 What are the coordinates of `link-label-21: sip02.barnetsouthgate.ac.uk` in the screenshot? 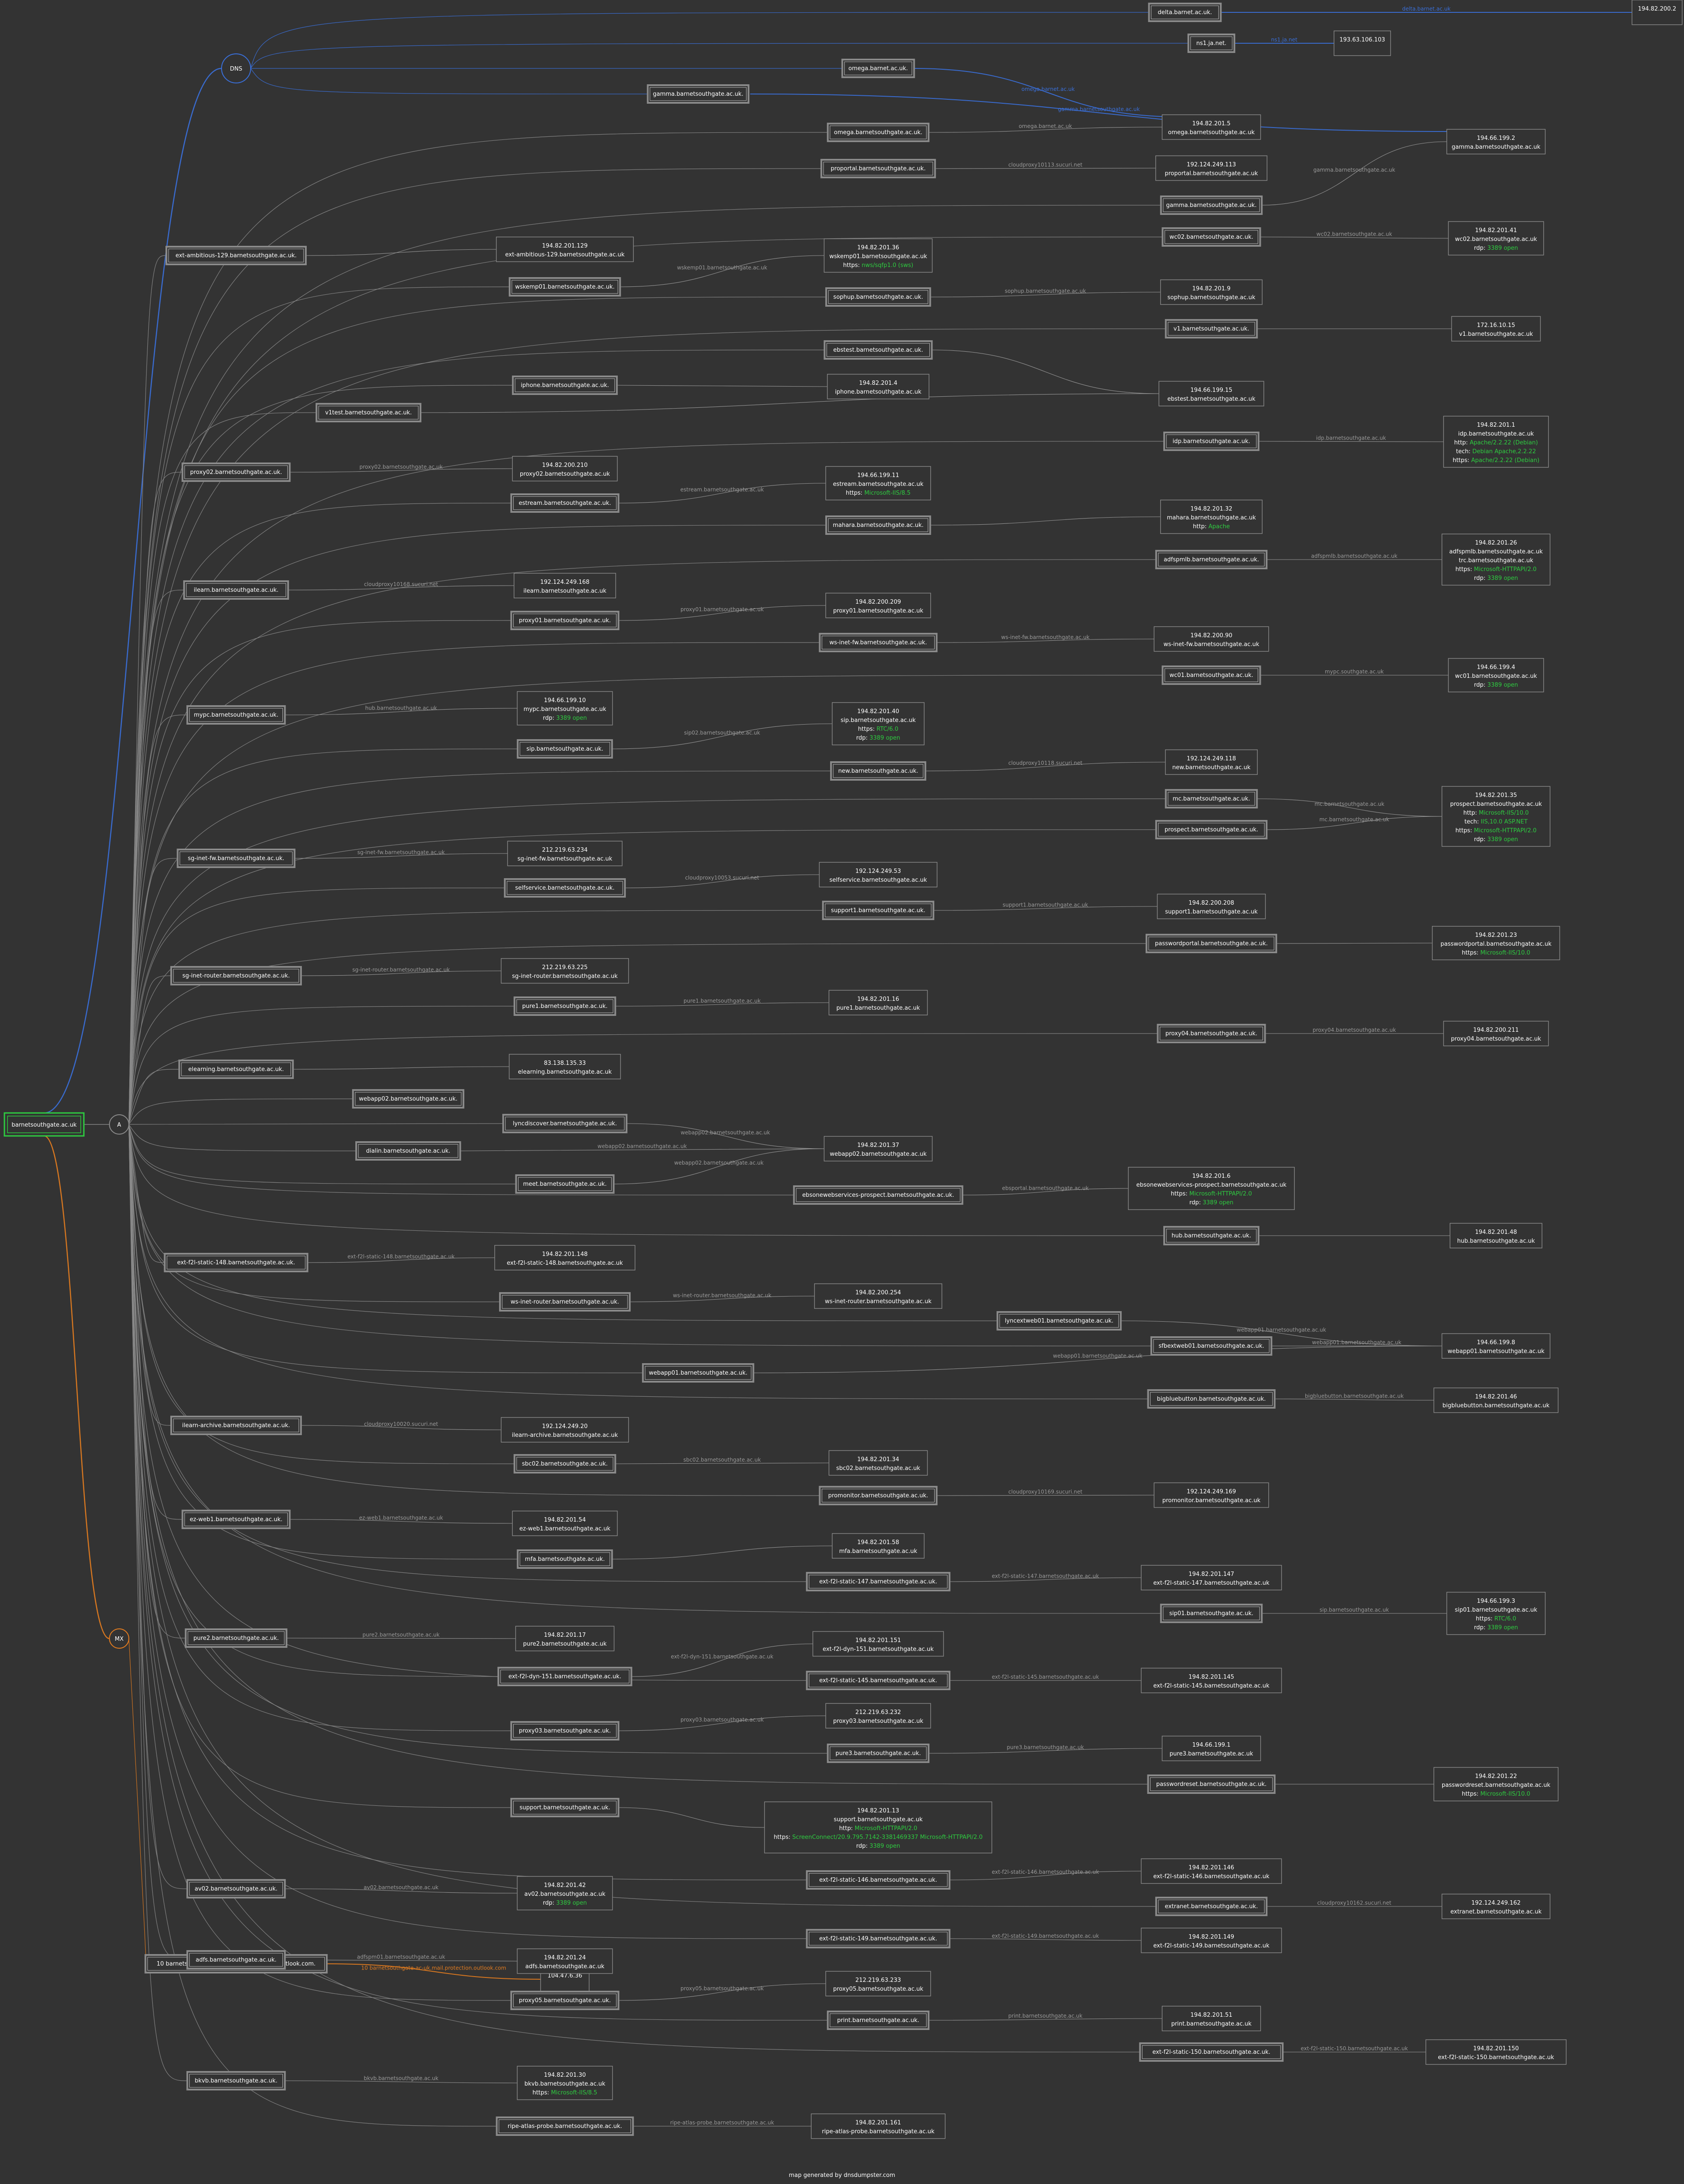 It's located at (722, 733).